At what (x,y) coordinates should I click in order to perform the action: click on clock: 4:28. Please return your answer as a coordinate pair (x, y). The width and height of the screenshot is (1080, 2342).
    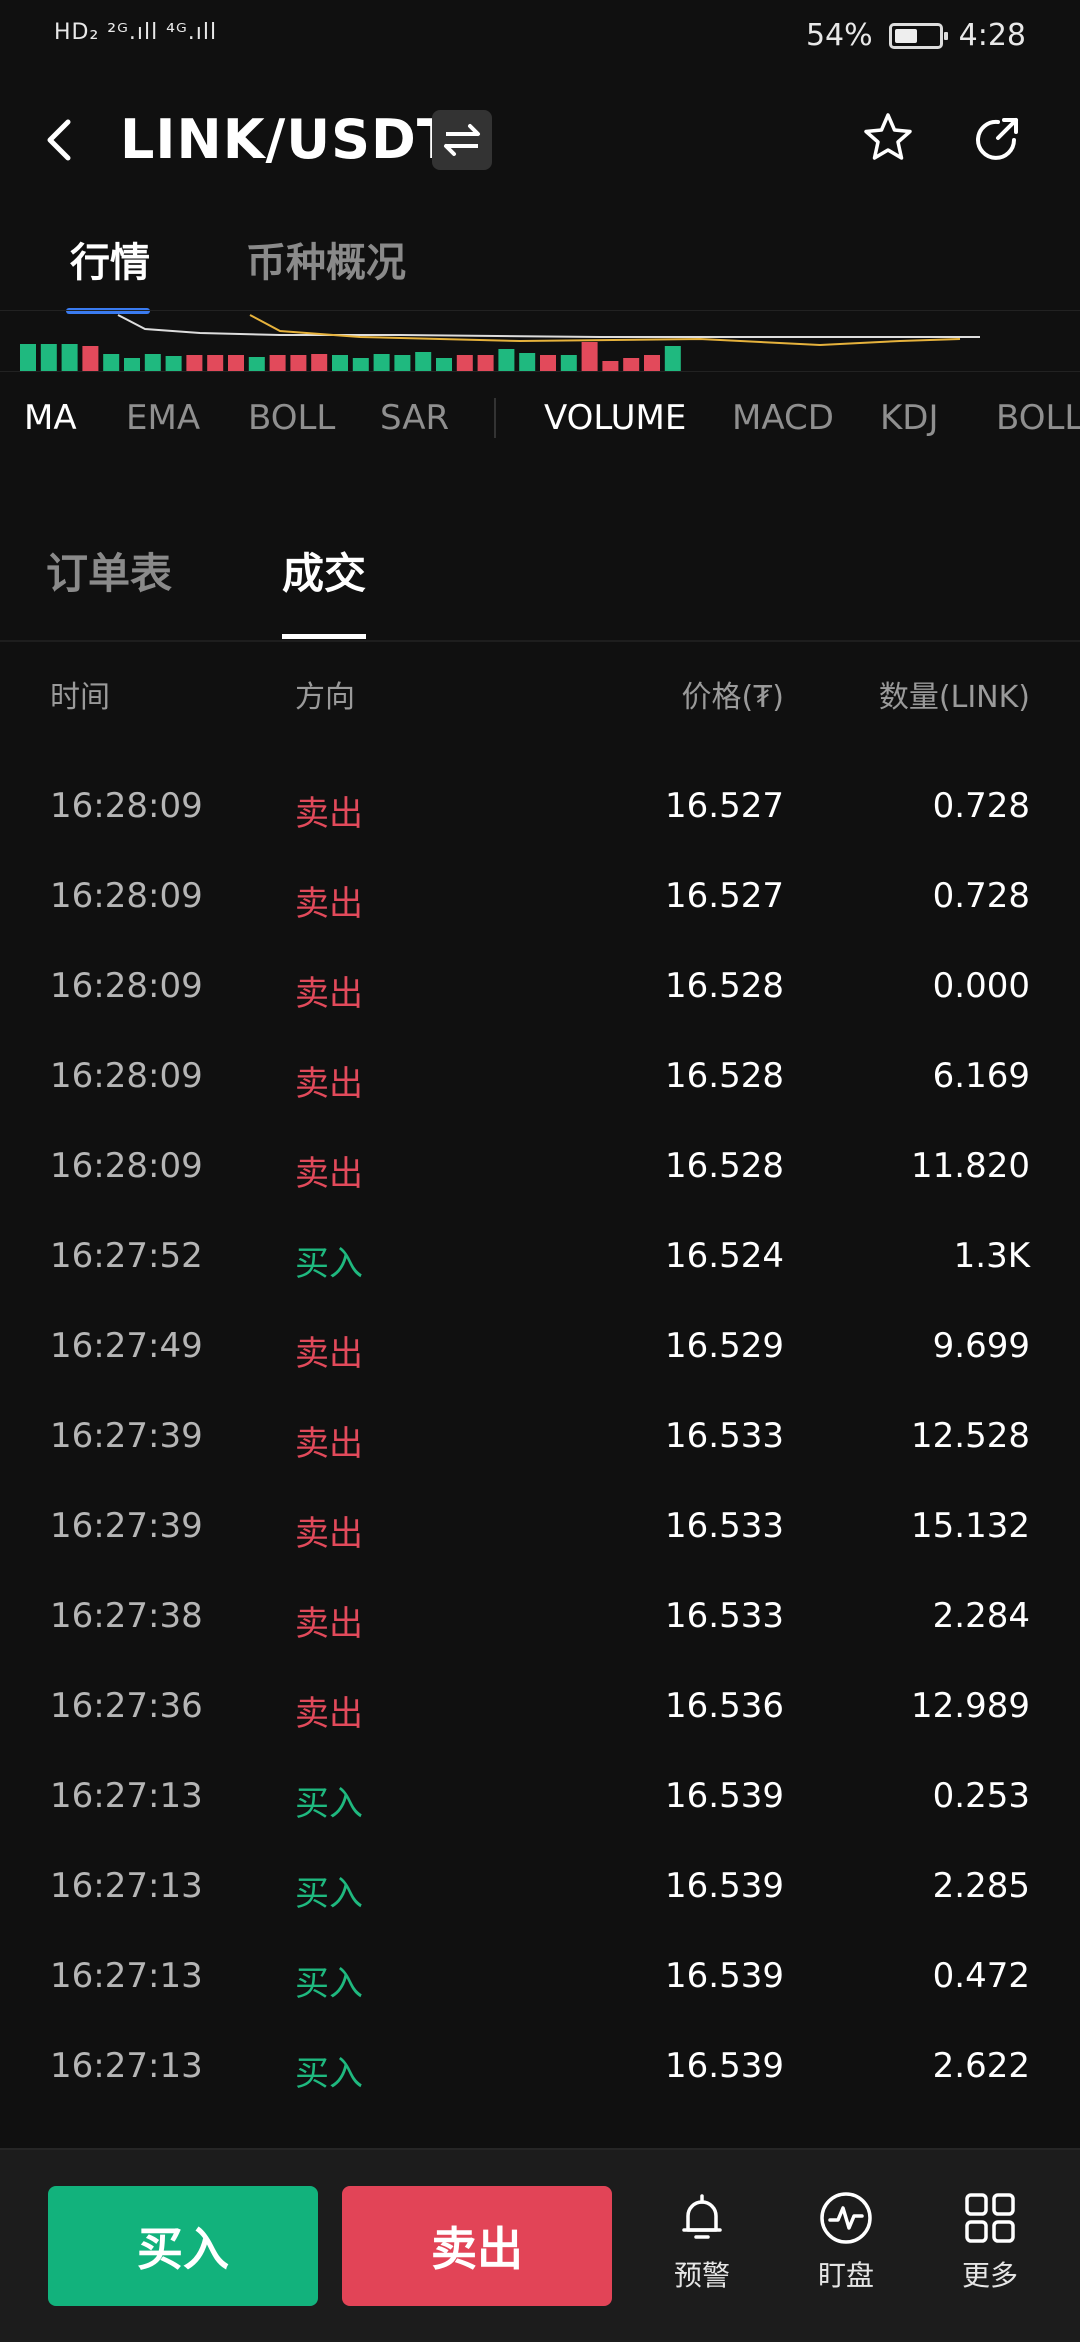
    Looking at the image, I should click on (992, 35).